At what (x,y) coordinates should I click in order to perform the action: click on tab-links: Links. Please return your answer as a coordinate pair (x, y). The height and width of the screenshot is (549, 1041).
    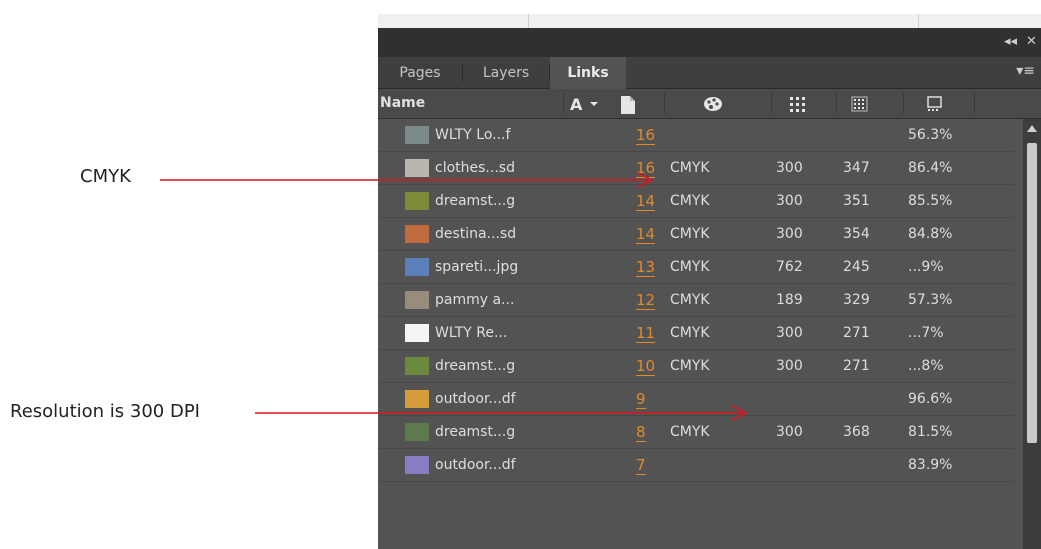
    Looking at the image, I should click on (588, 73).